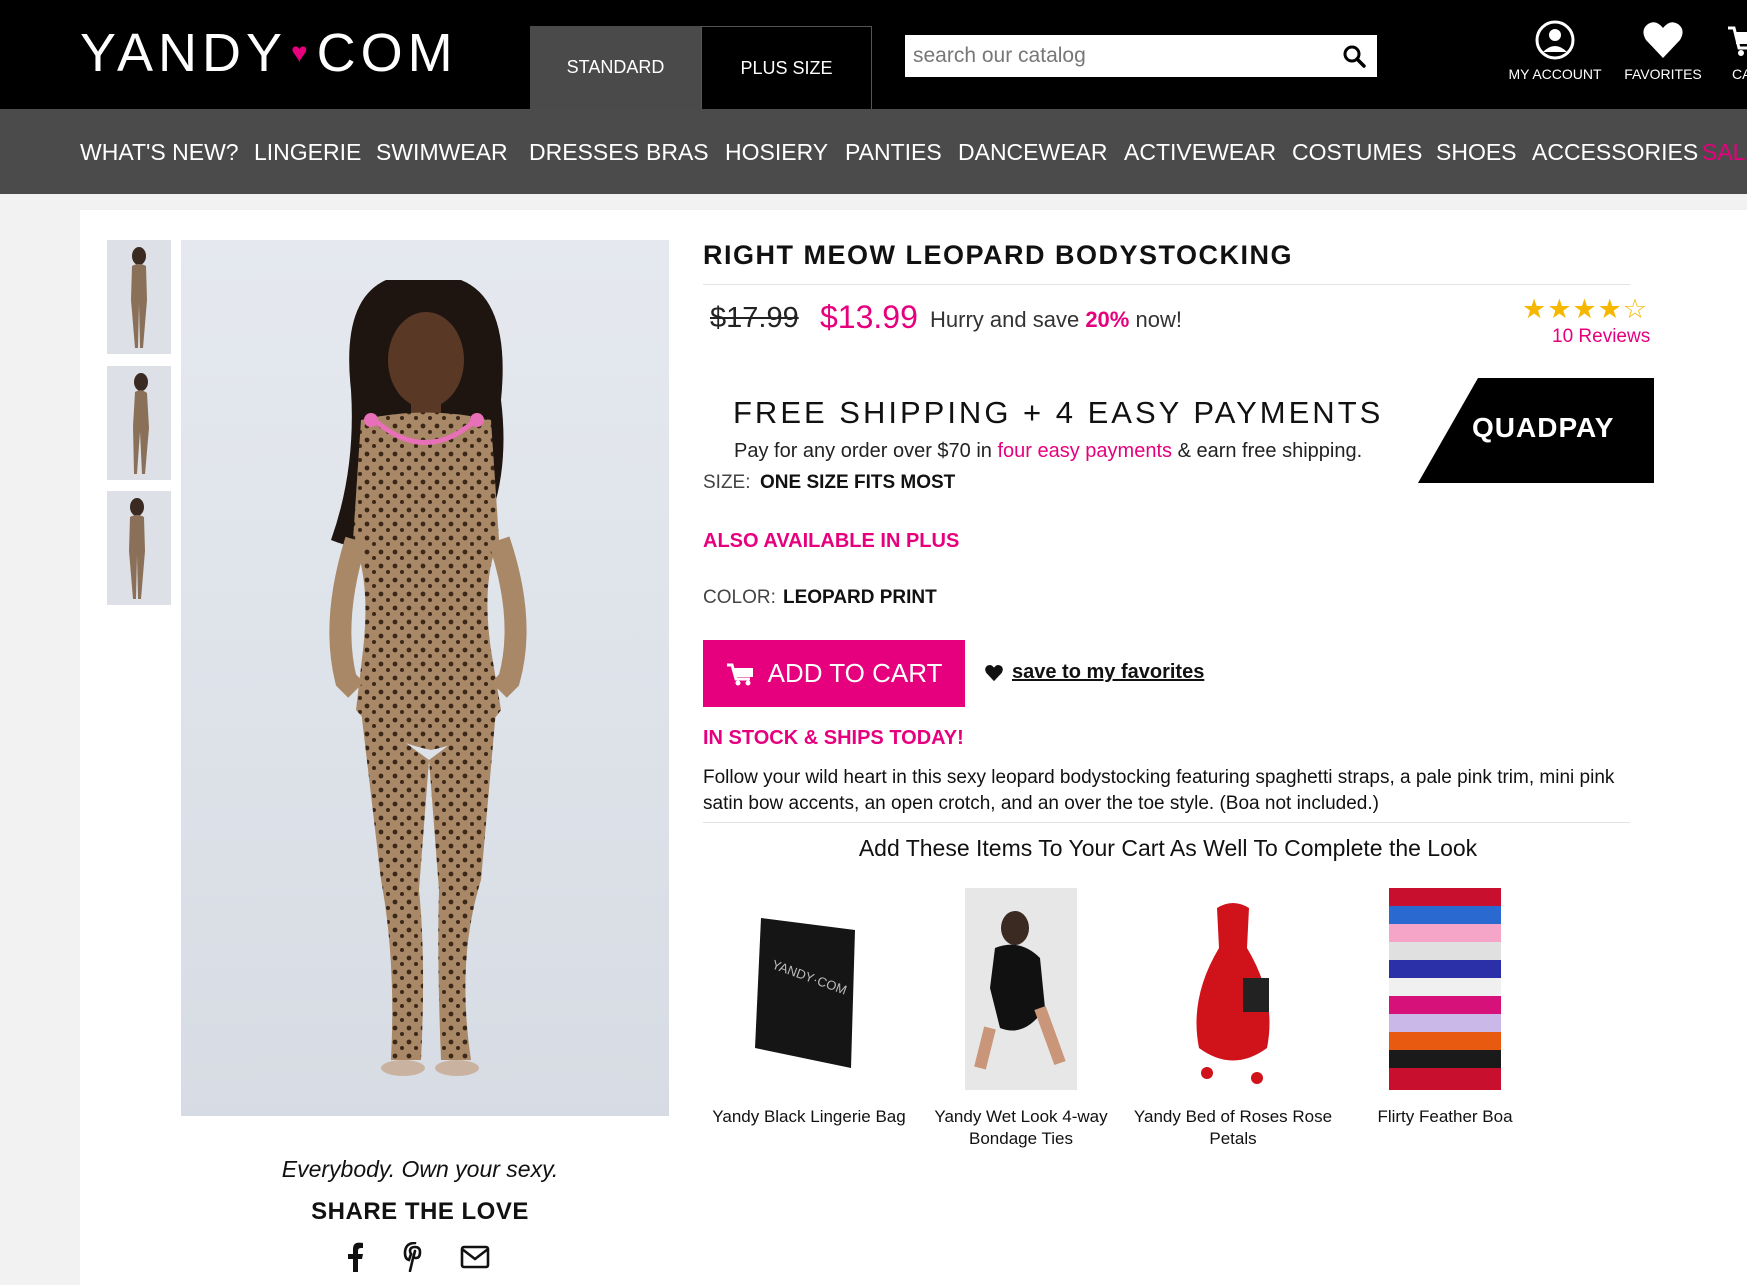  I want to click on account-icon, so click(1555, 40).